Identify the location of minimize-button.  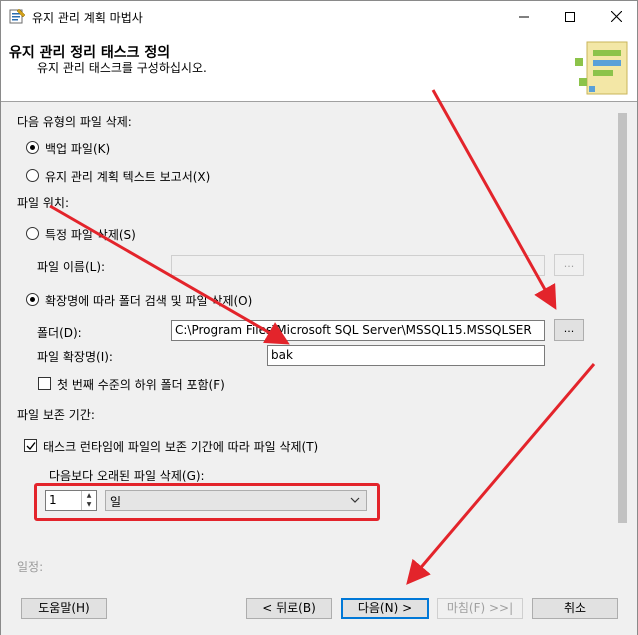
(524, 16).